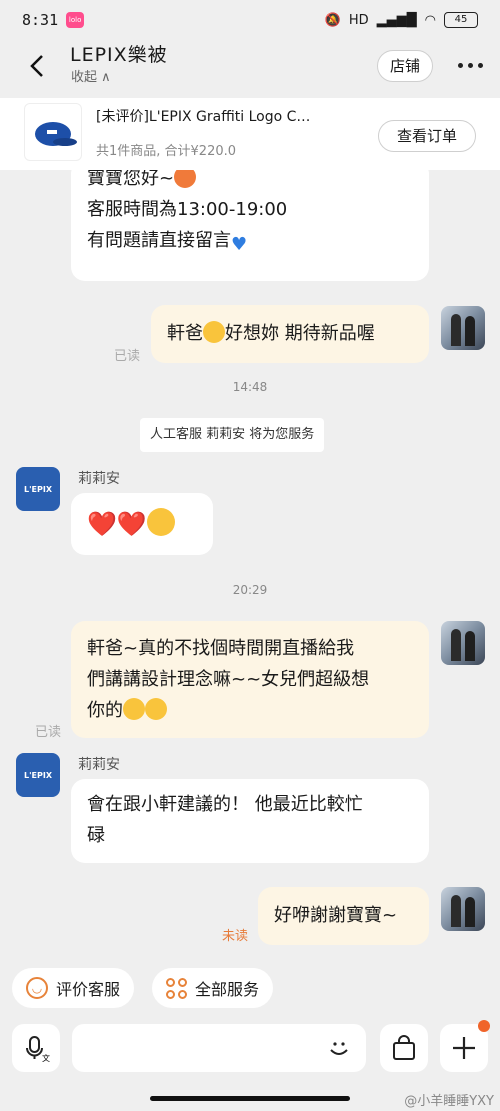 This screenshot has width=500, height=1111. Describe the element at coordinates (405, 66) in the screenshot. I see `store-button: 店铺` at that location.